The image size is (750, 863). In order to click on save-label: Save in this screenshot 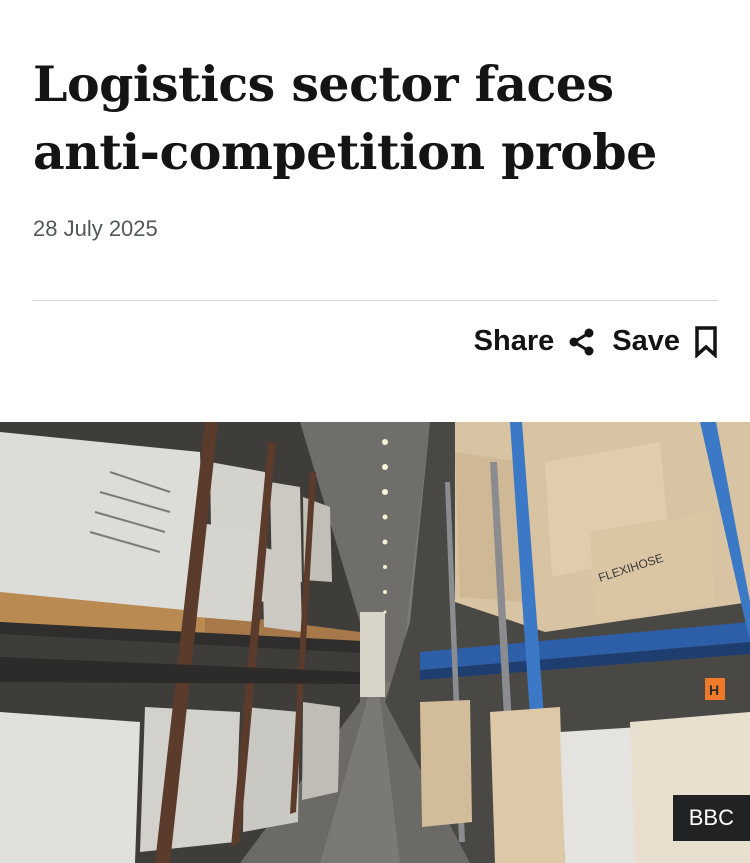, I will do `click(646, 341)`.